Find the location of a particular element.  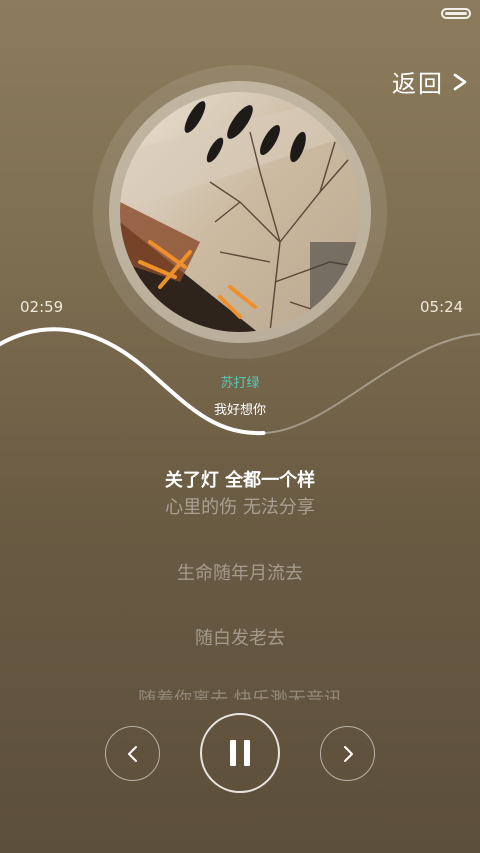

previous-button is located at coordinates (132, 753).